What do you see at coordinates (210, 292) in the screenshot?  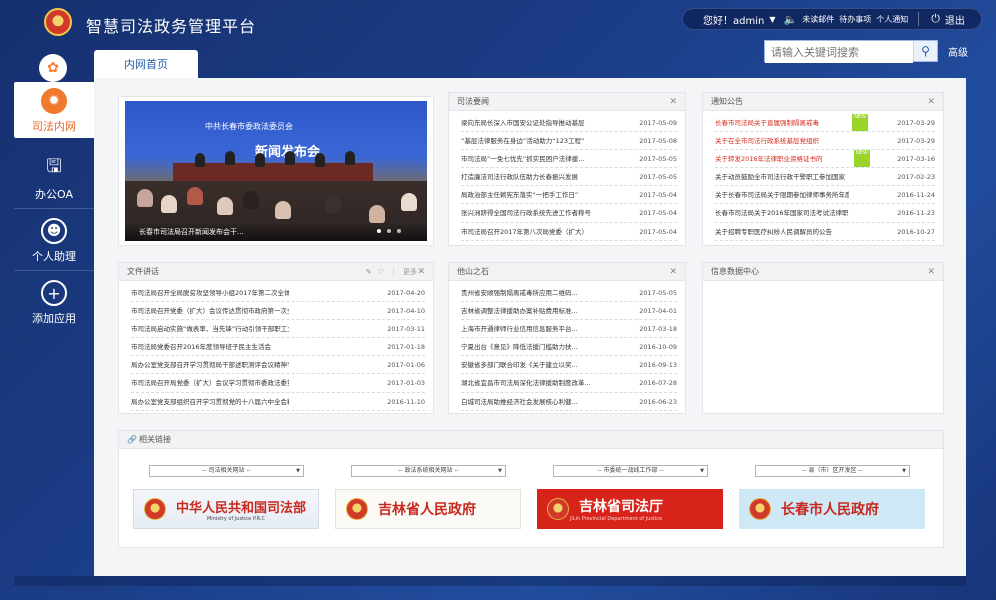 I see `list-item-title: 市司法局召开全局脱贫攻坚领导小组2017年第二次全体会议` at bounding box center [210, 292].